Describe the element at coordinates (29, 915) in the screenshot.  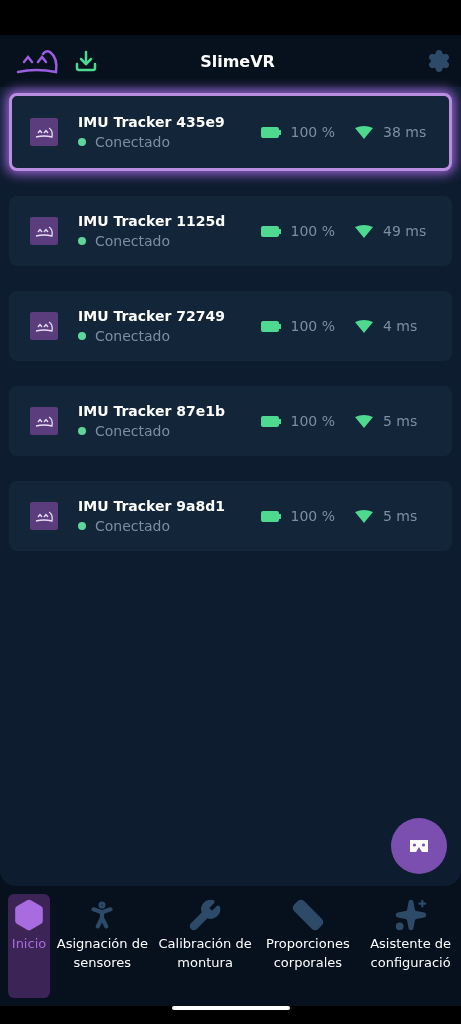
I see `cube-icon` at that location.